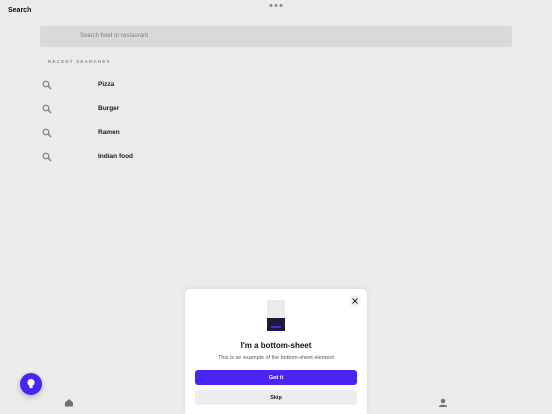 This screenshot has height=414, width=552. Describe the element at coordinates (276, 397) in the screenshot. I see `skip-button: Skip` at that location.